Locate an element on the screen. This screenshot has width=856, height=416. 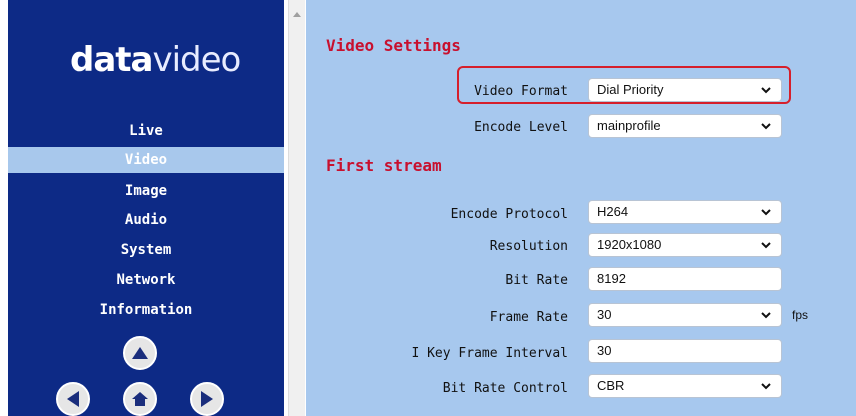
nav-item-system: System is located at coordinates (146, 250).